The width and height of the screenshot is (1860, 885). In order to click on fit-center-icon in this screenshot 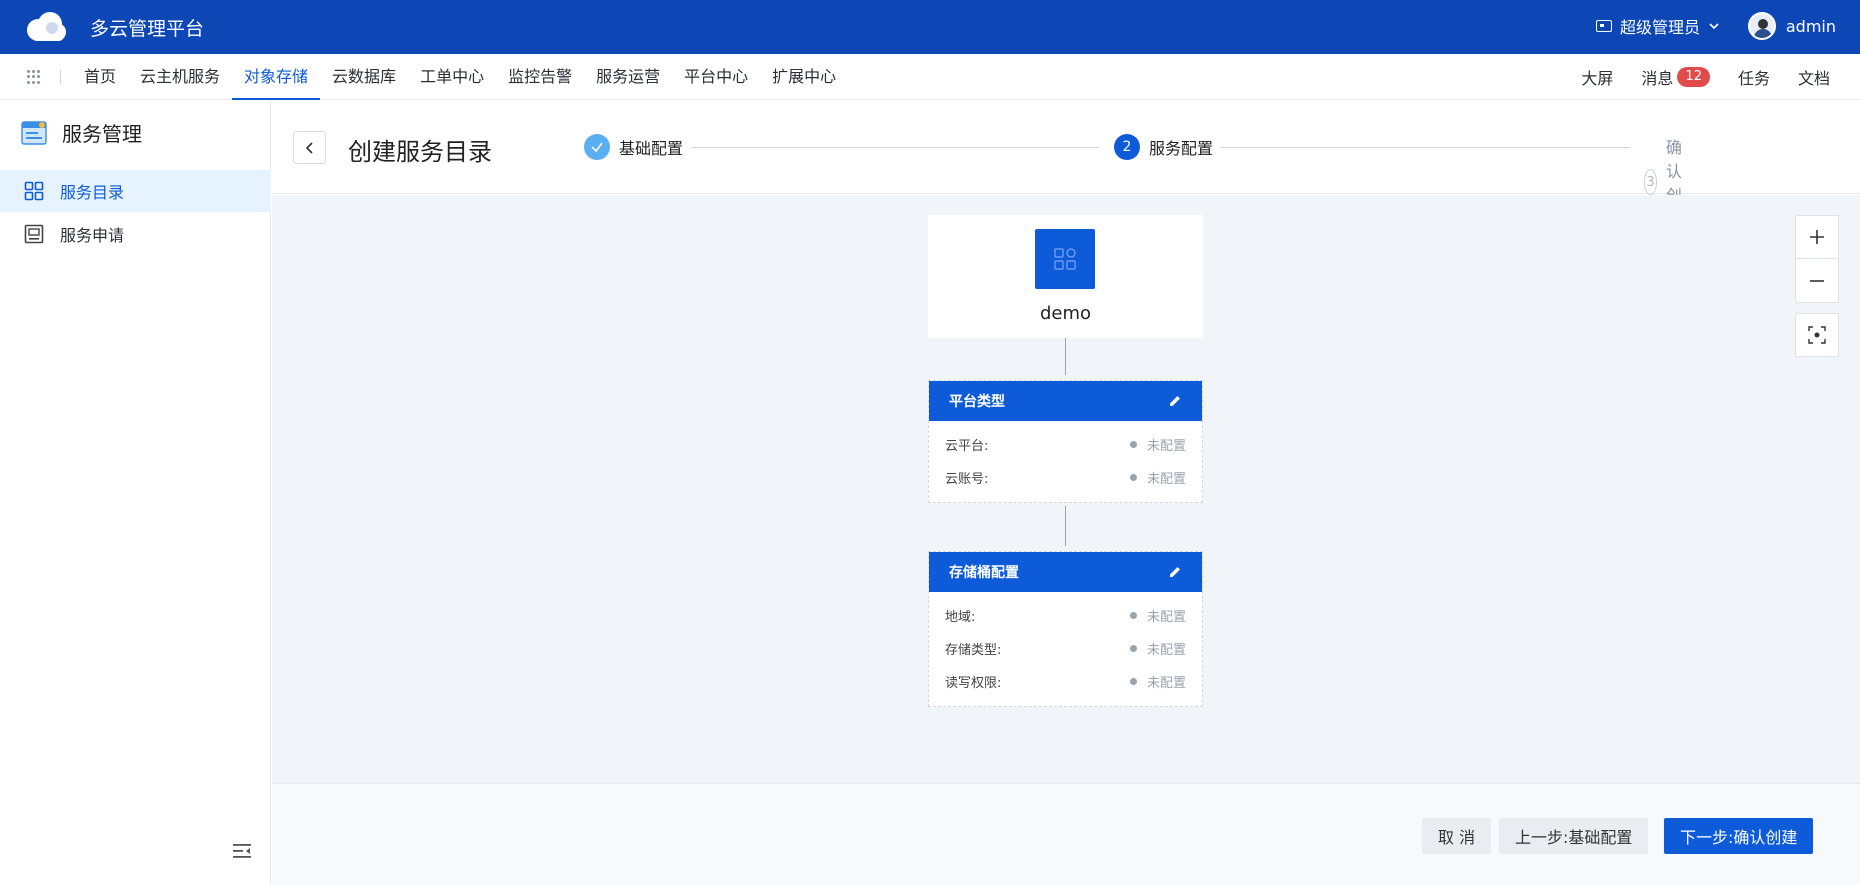, I will do `click(1817, 335)`.